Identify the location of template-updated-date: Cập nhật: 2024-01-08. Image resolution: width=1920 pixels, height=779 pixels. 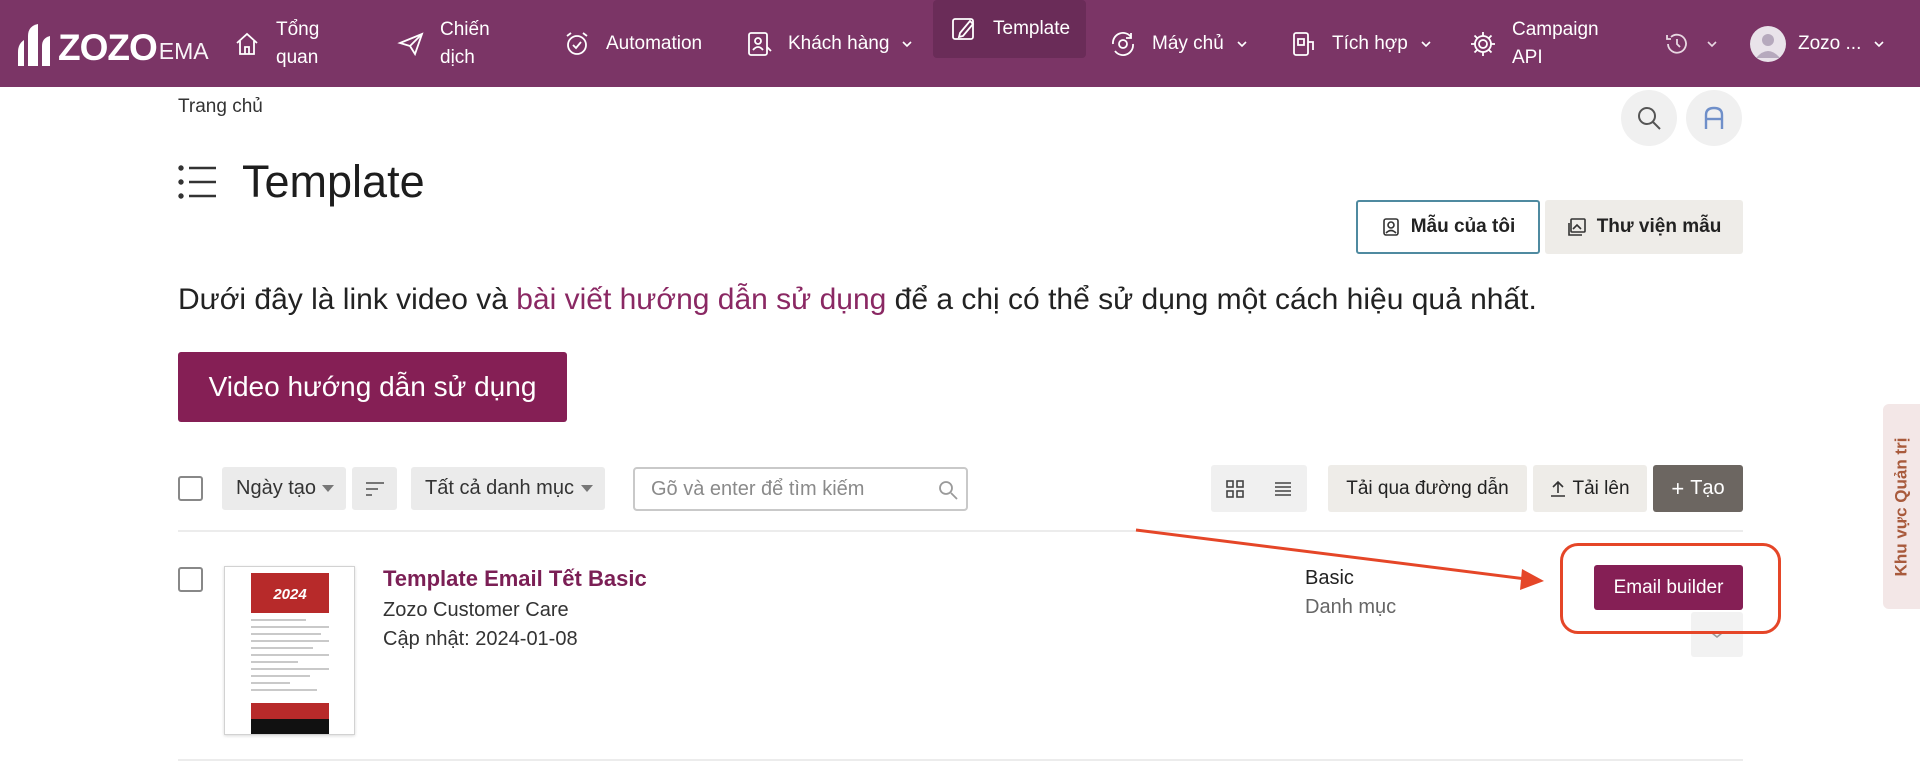
(480, 639).